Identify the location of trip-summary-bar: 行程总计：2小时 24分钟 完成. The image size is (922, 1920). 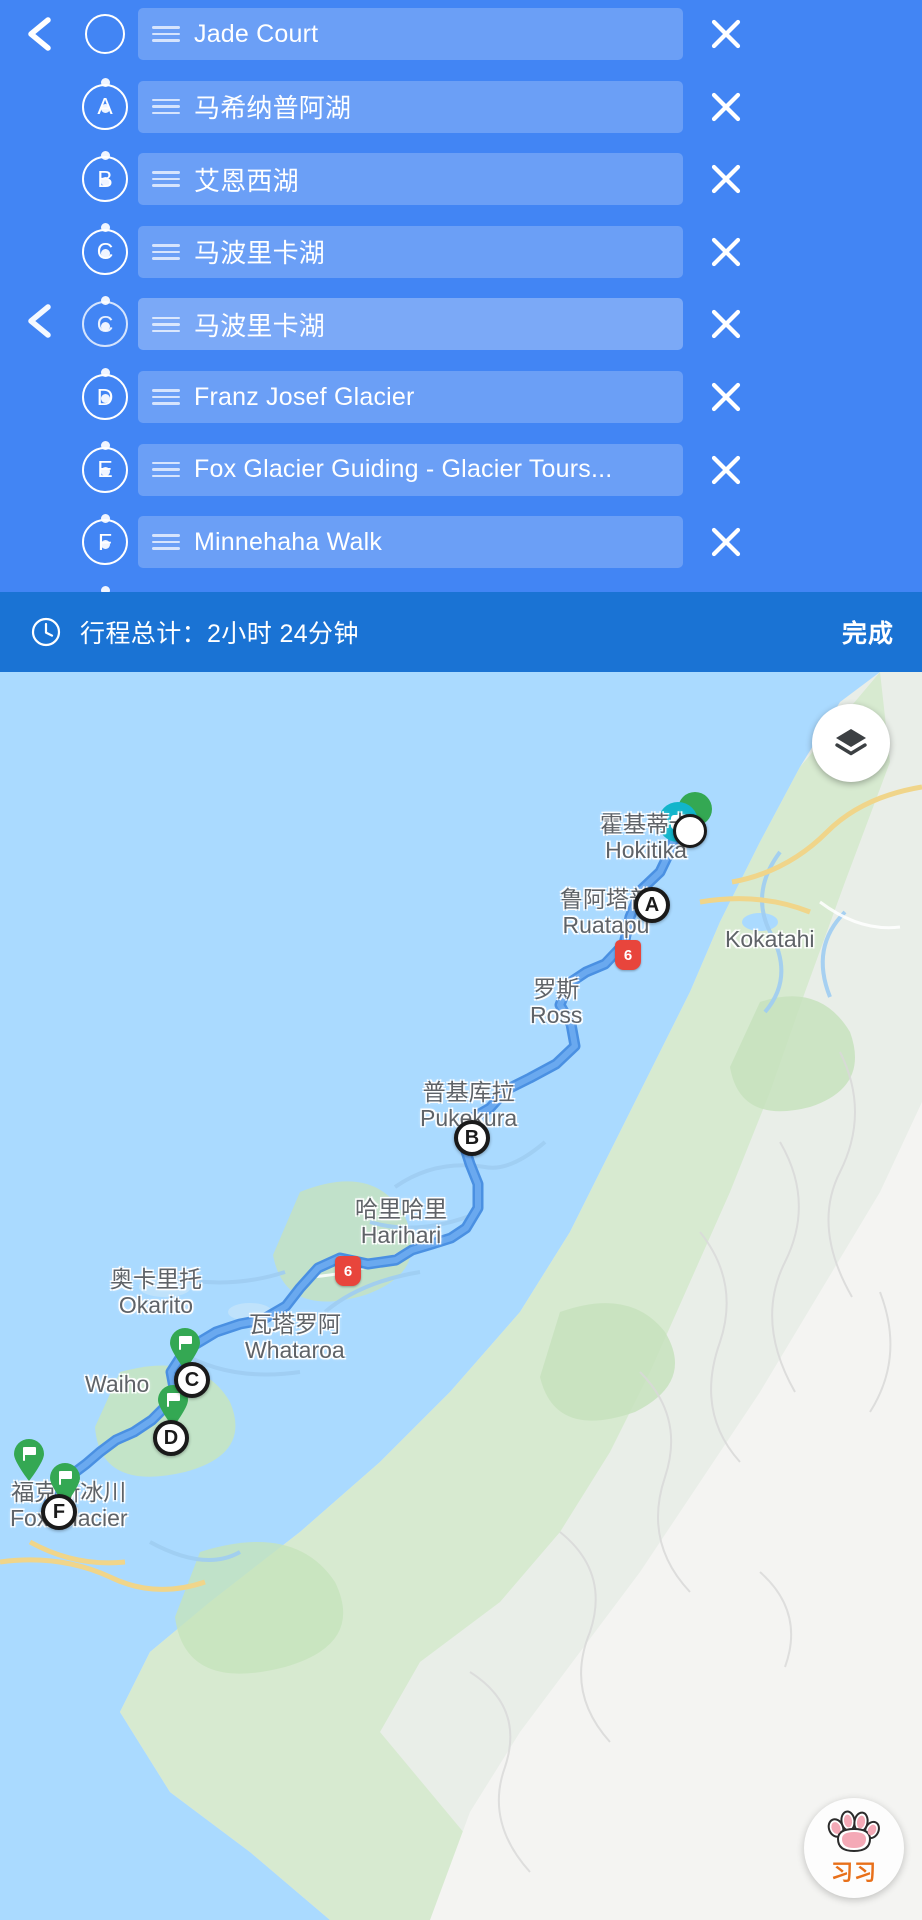
(461, 632).